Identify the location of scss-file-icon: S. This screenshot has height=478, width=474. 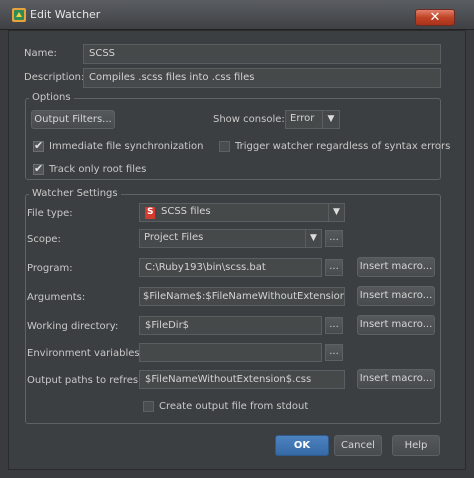
(150, 213).